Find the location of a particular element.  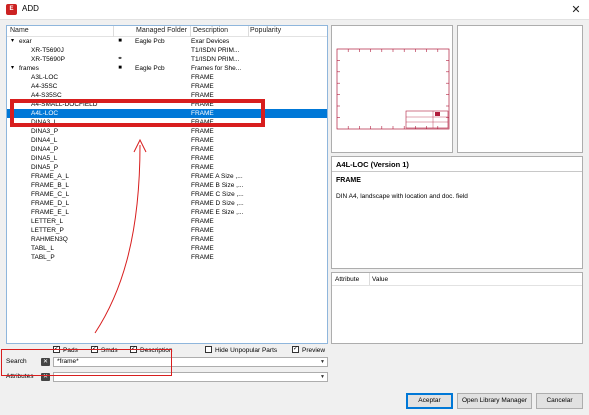

search-input: *frame* ▼ is located at coordinates (190, 362).